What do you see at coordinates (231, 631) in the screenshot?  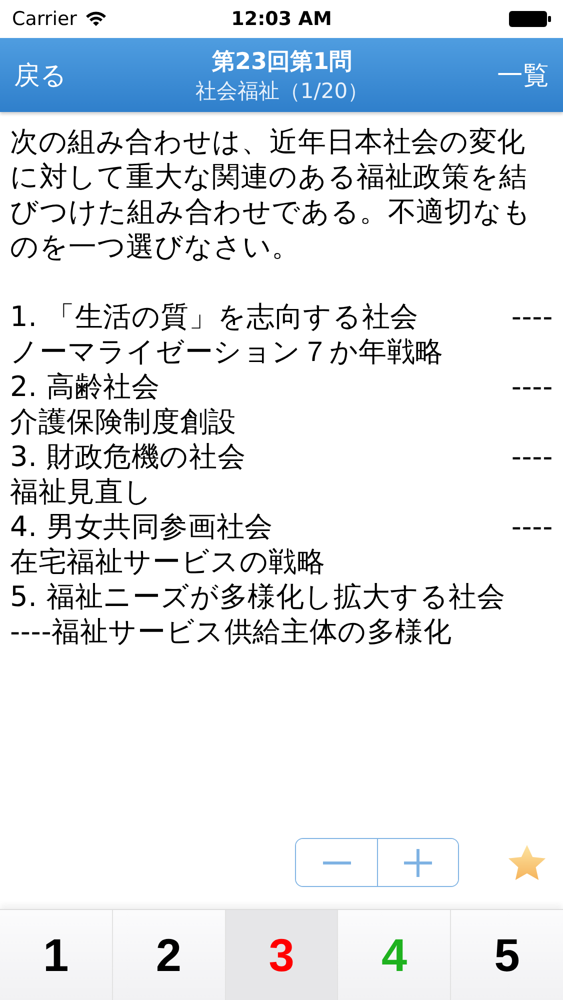 I see `option-answer-text: ----福祉サービス供給主体の多様化` at bounding box center [231, 631].